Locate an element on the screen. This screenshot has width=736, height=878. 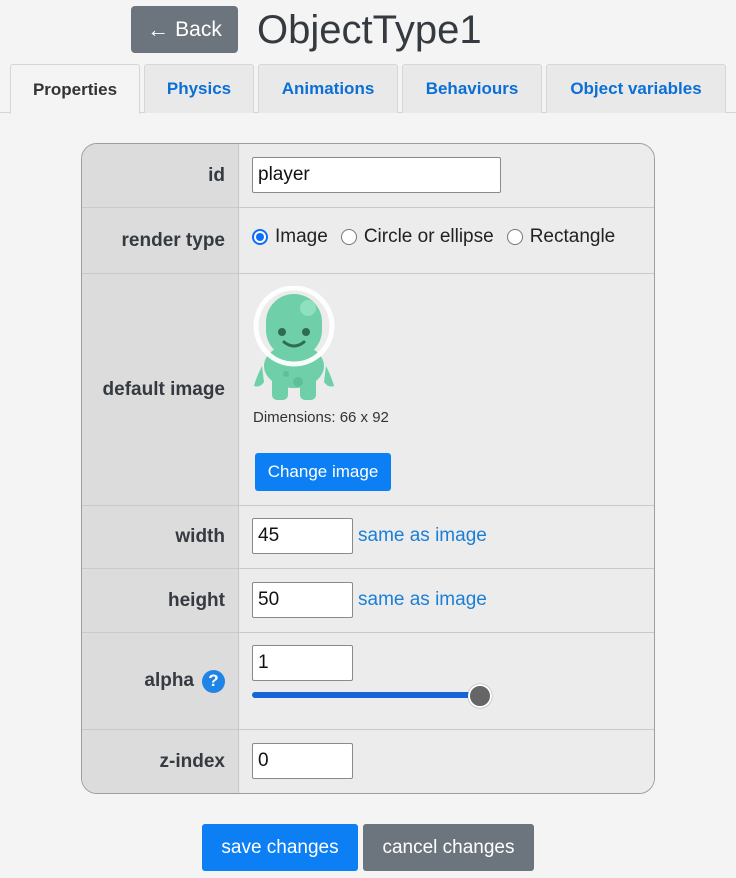
tab-behaviours: Behaviours is located at coordinates (472, 88).